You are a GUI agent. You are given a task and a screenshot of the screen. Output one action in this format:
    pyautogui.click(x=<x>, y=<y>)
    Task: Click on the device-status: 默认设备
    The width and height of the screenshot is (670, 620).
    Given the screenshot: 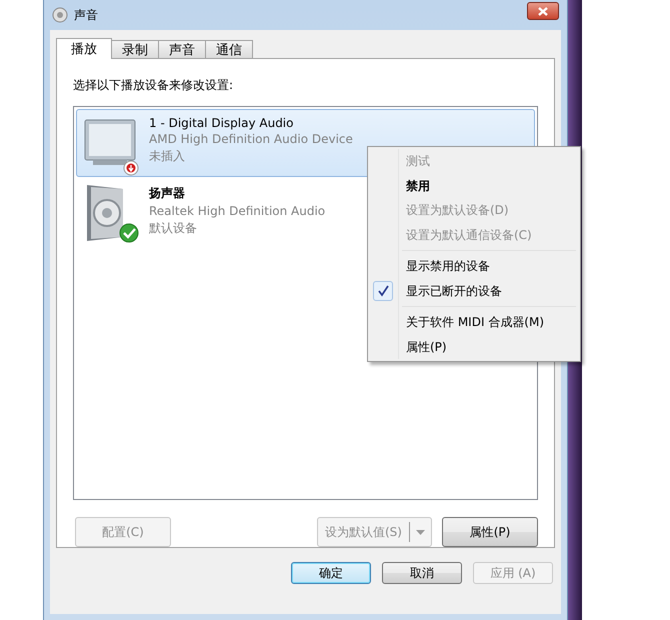 What is the action you would take?
    pyautogui.click(x=173, y=228)
    